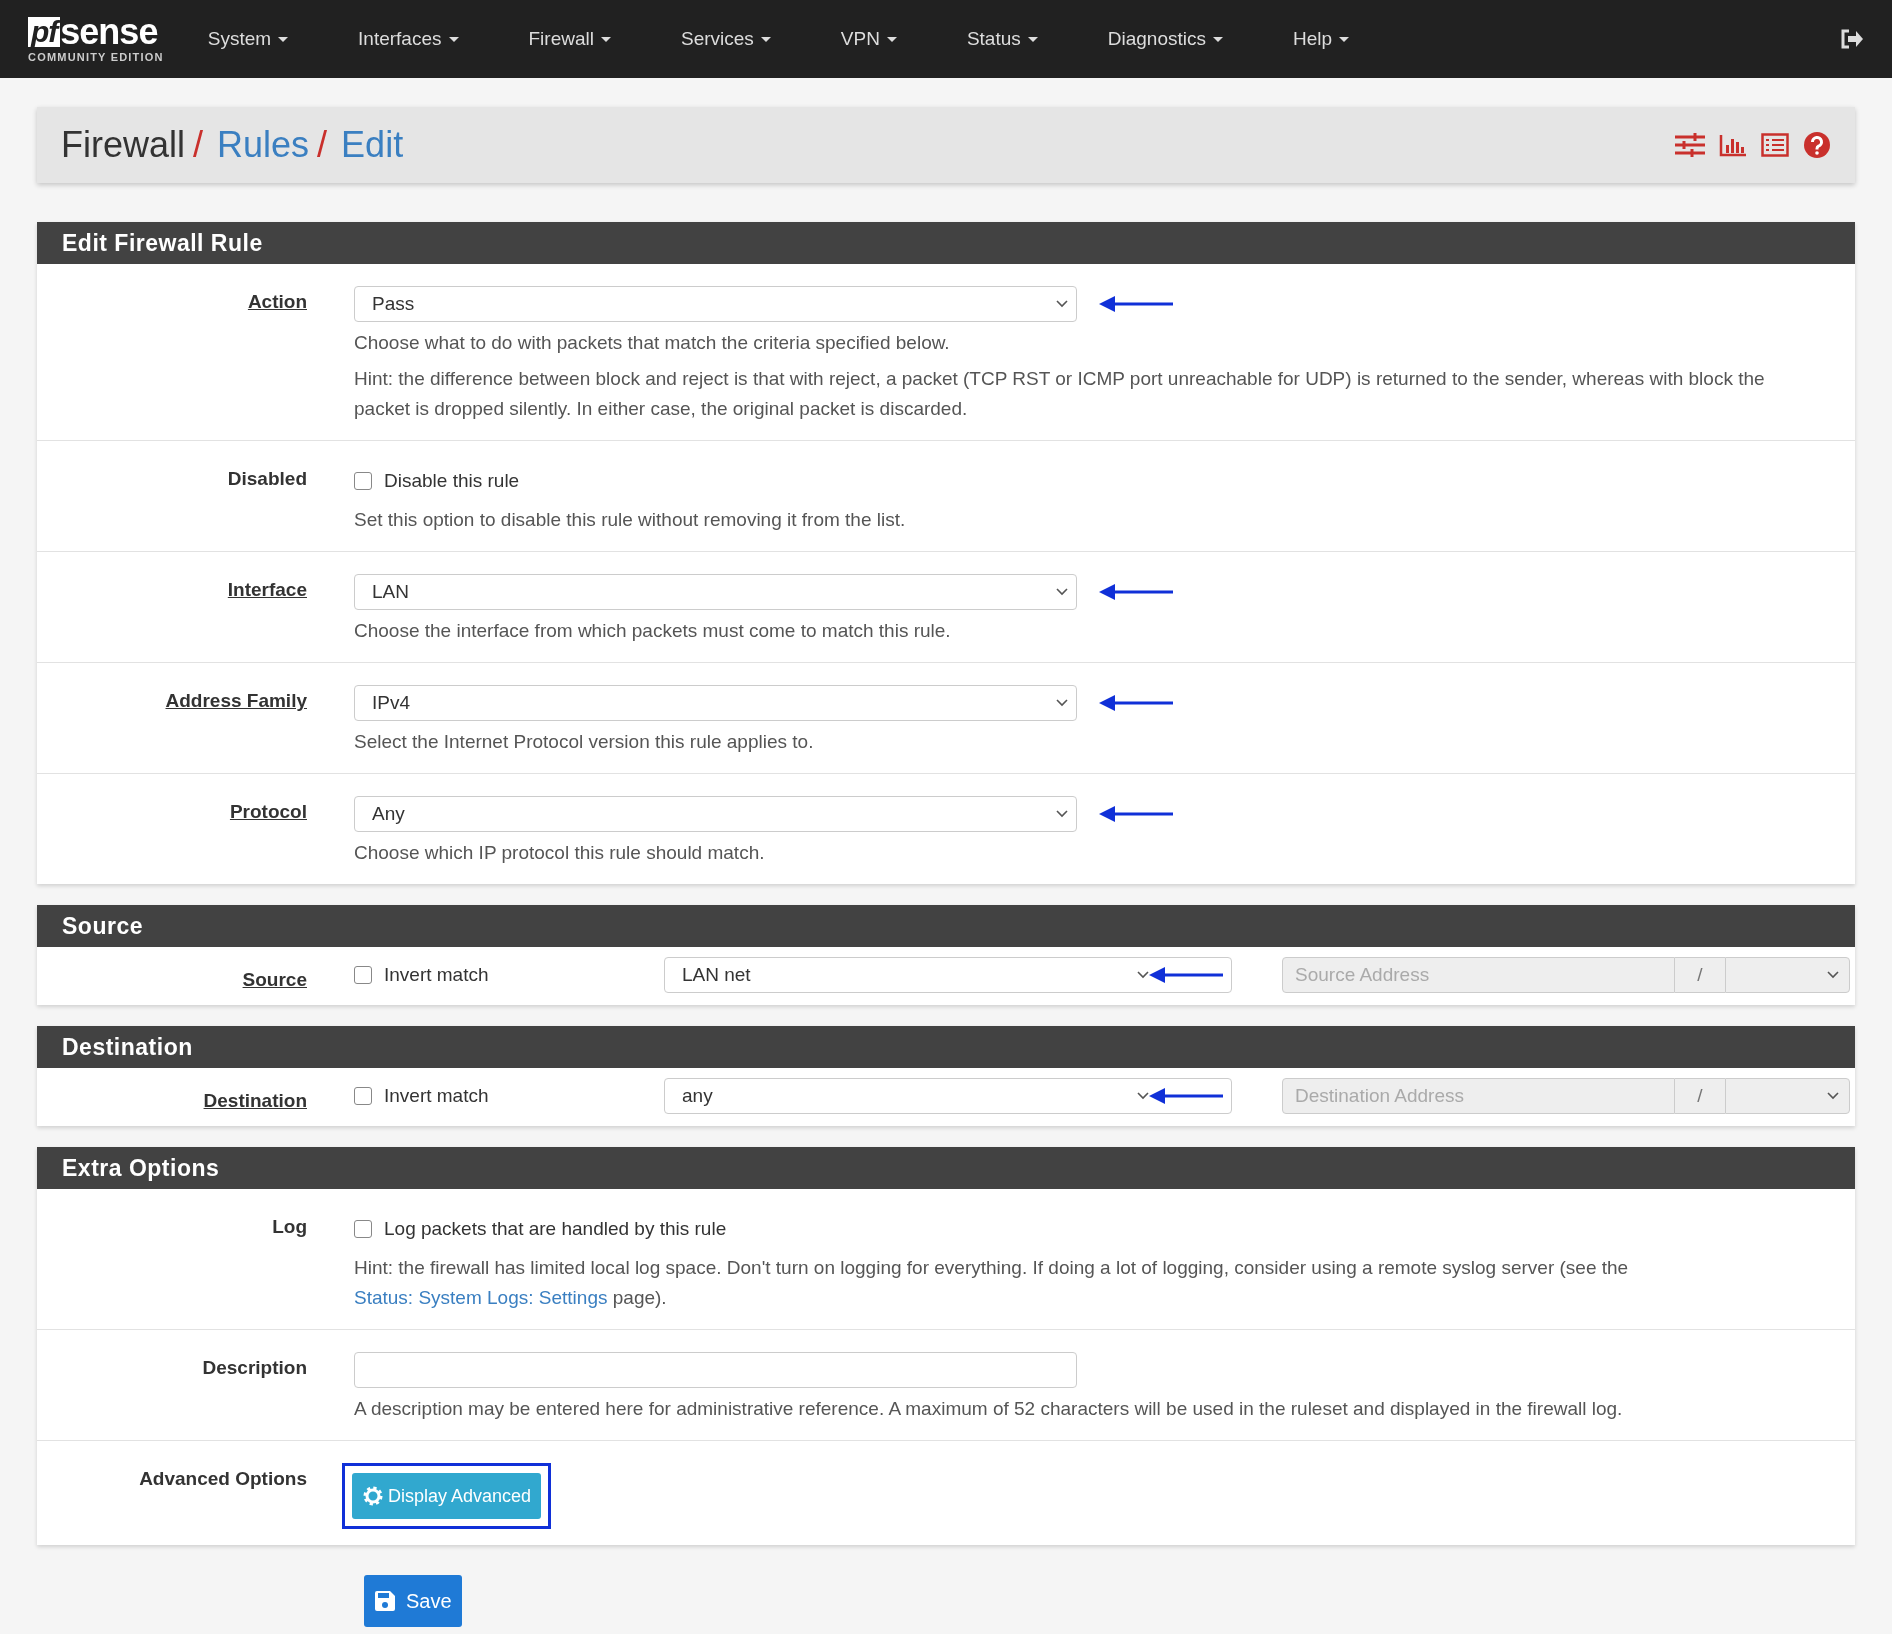 This screenshot has width=1892, height=1634. I want to click on help-text: Choose the interface from which packets must come to match this rule., so click(653, 631).